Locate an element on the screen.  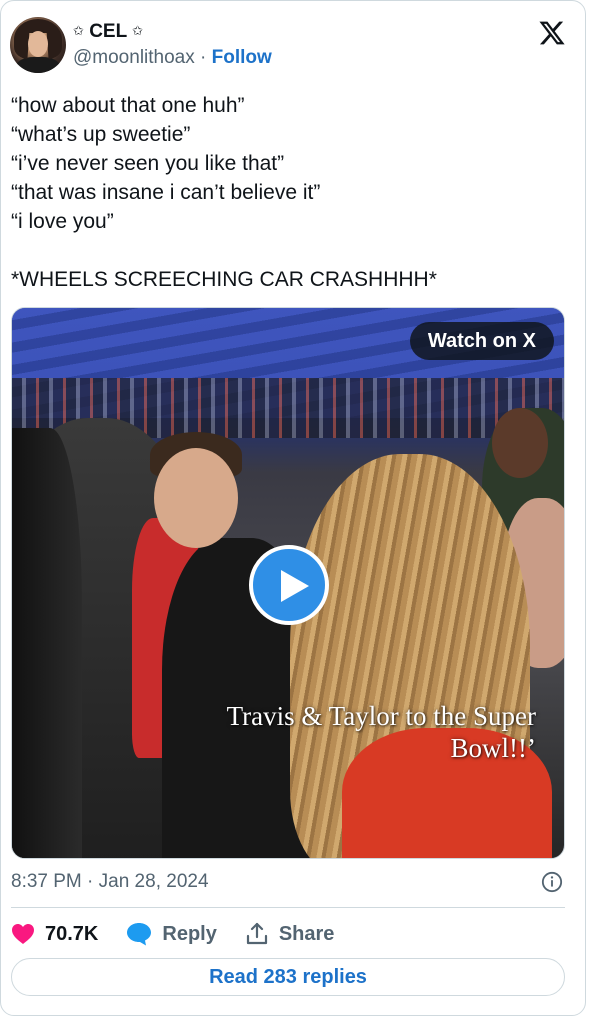
like-count: 70.7K is located at coordinates (72, 933).